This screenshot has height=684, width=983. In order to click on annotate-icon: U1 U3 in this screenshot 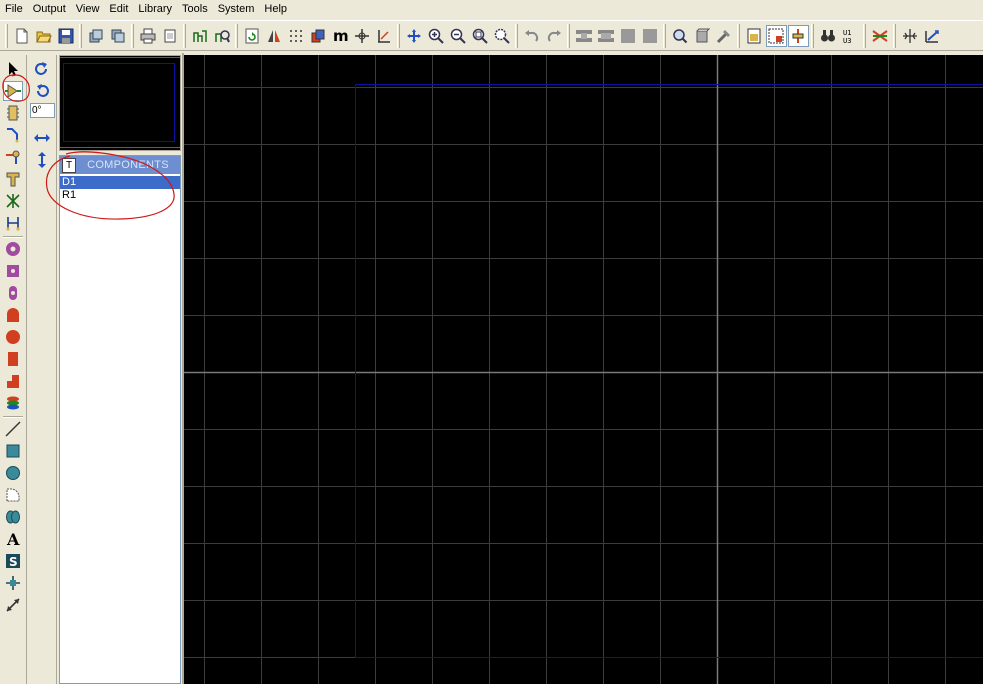, I will do `click(850, 36)`.